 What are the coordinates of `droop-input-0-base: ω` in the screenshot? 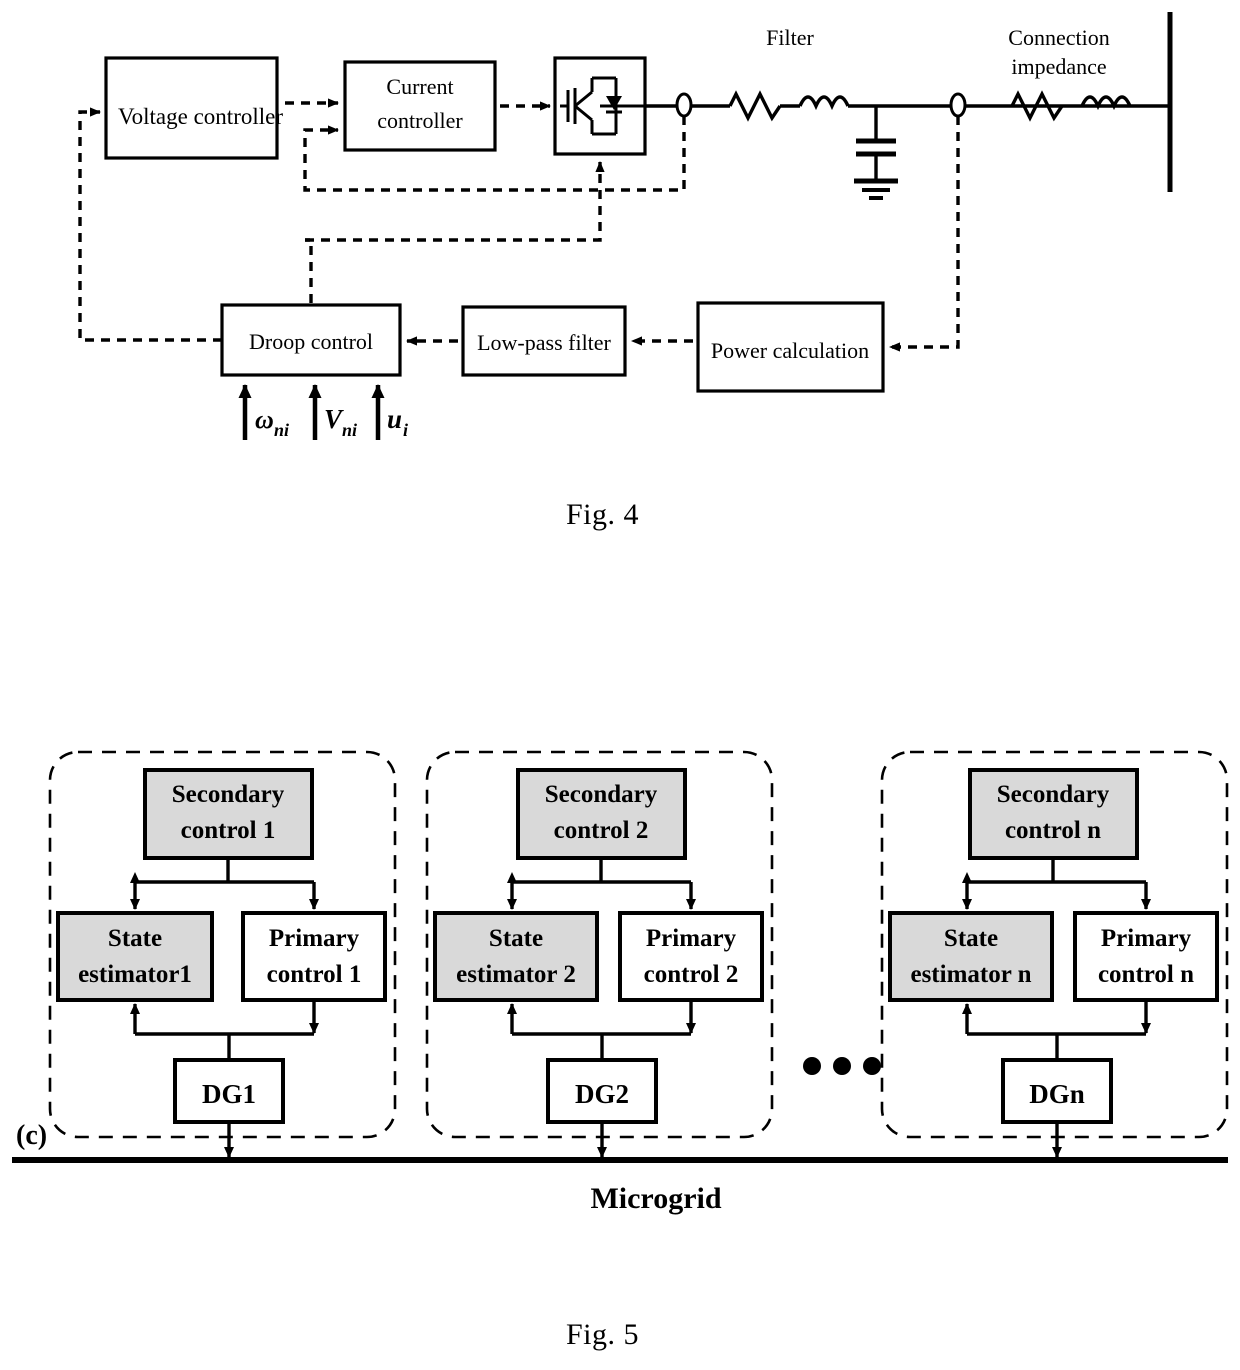 It's located at (264, 419).